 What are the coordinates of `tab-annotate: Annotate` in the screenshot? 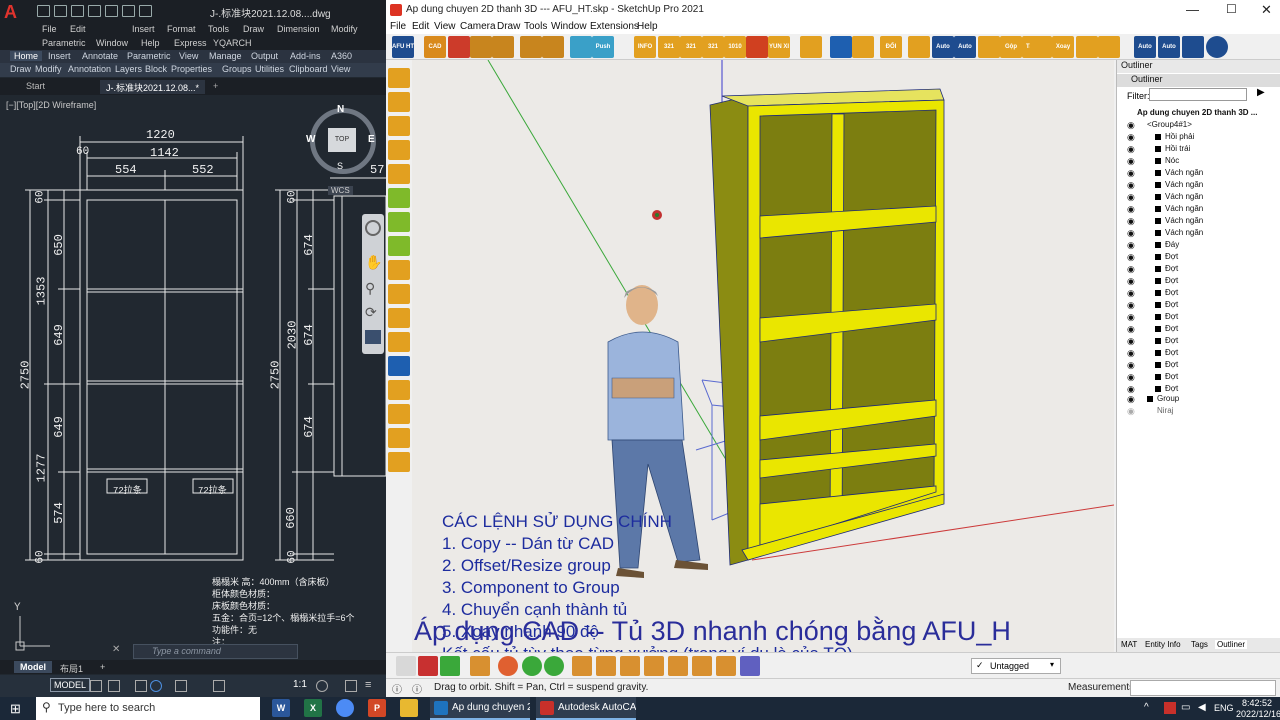 It's located at (100, 56).